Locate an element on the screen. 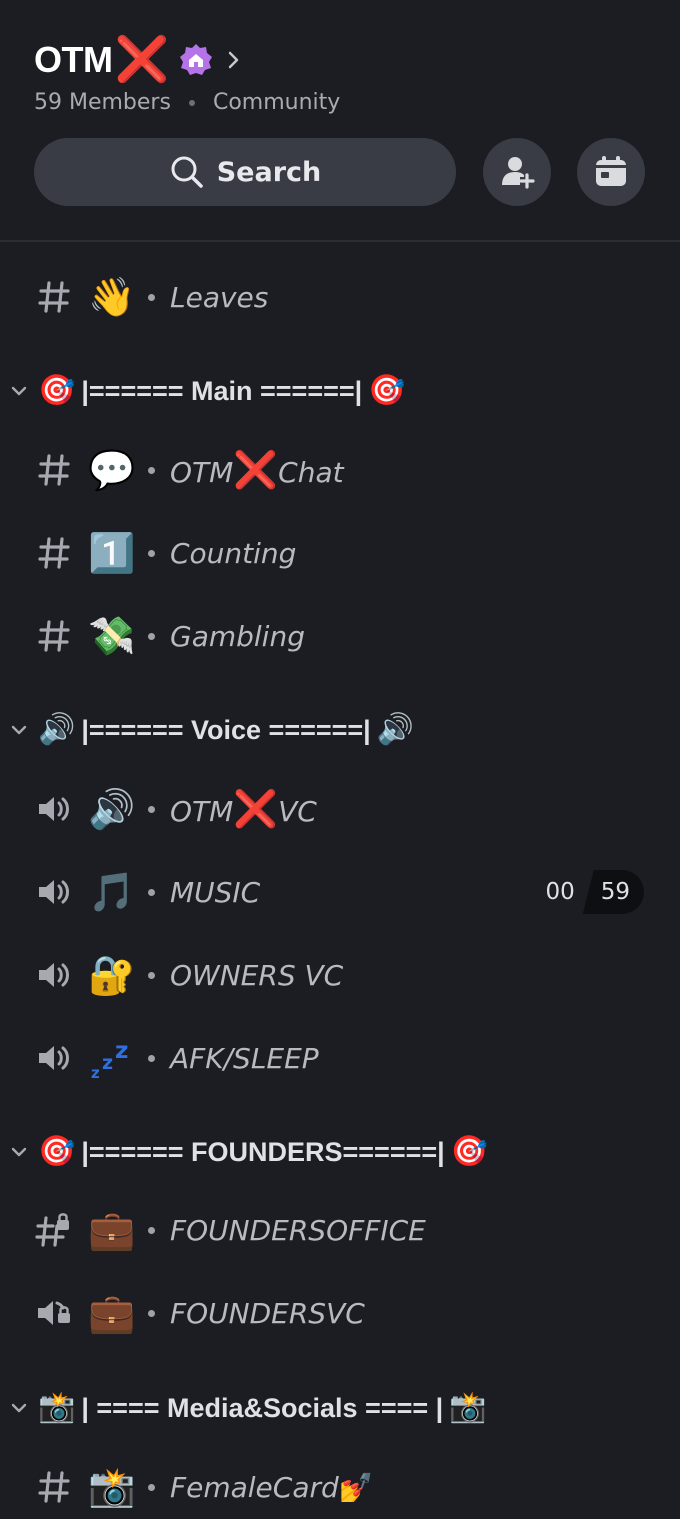 This screenshot has height=1519, width=680. channel-leaves: 👋 Leaves is located at coordinates (340, 297).